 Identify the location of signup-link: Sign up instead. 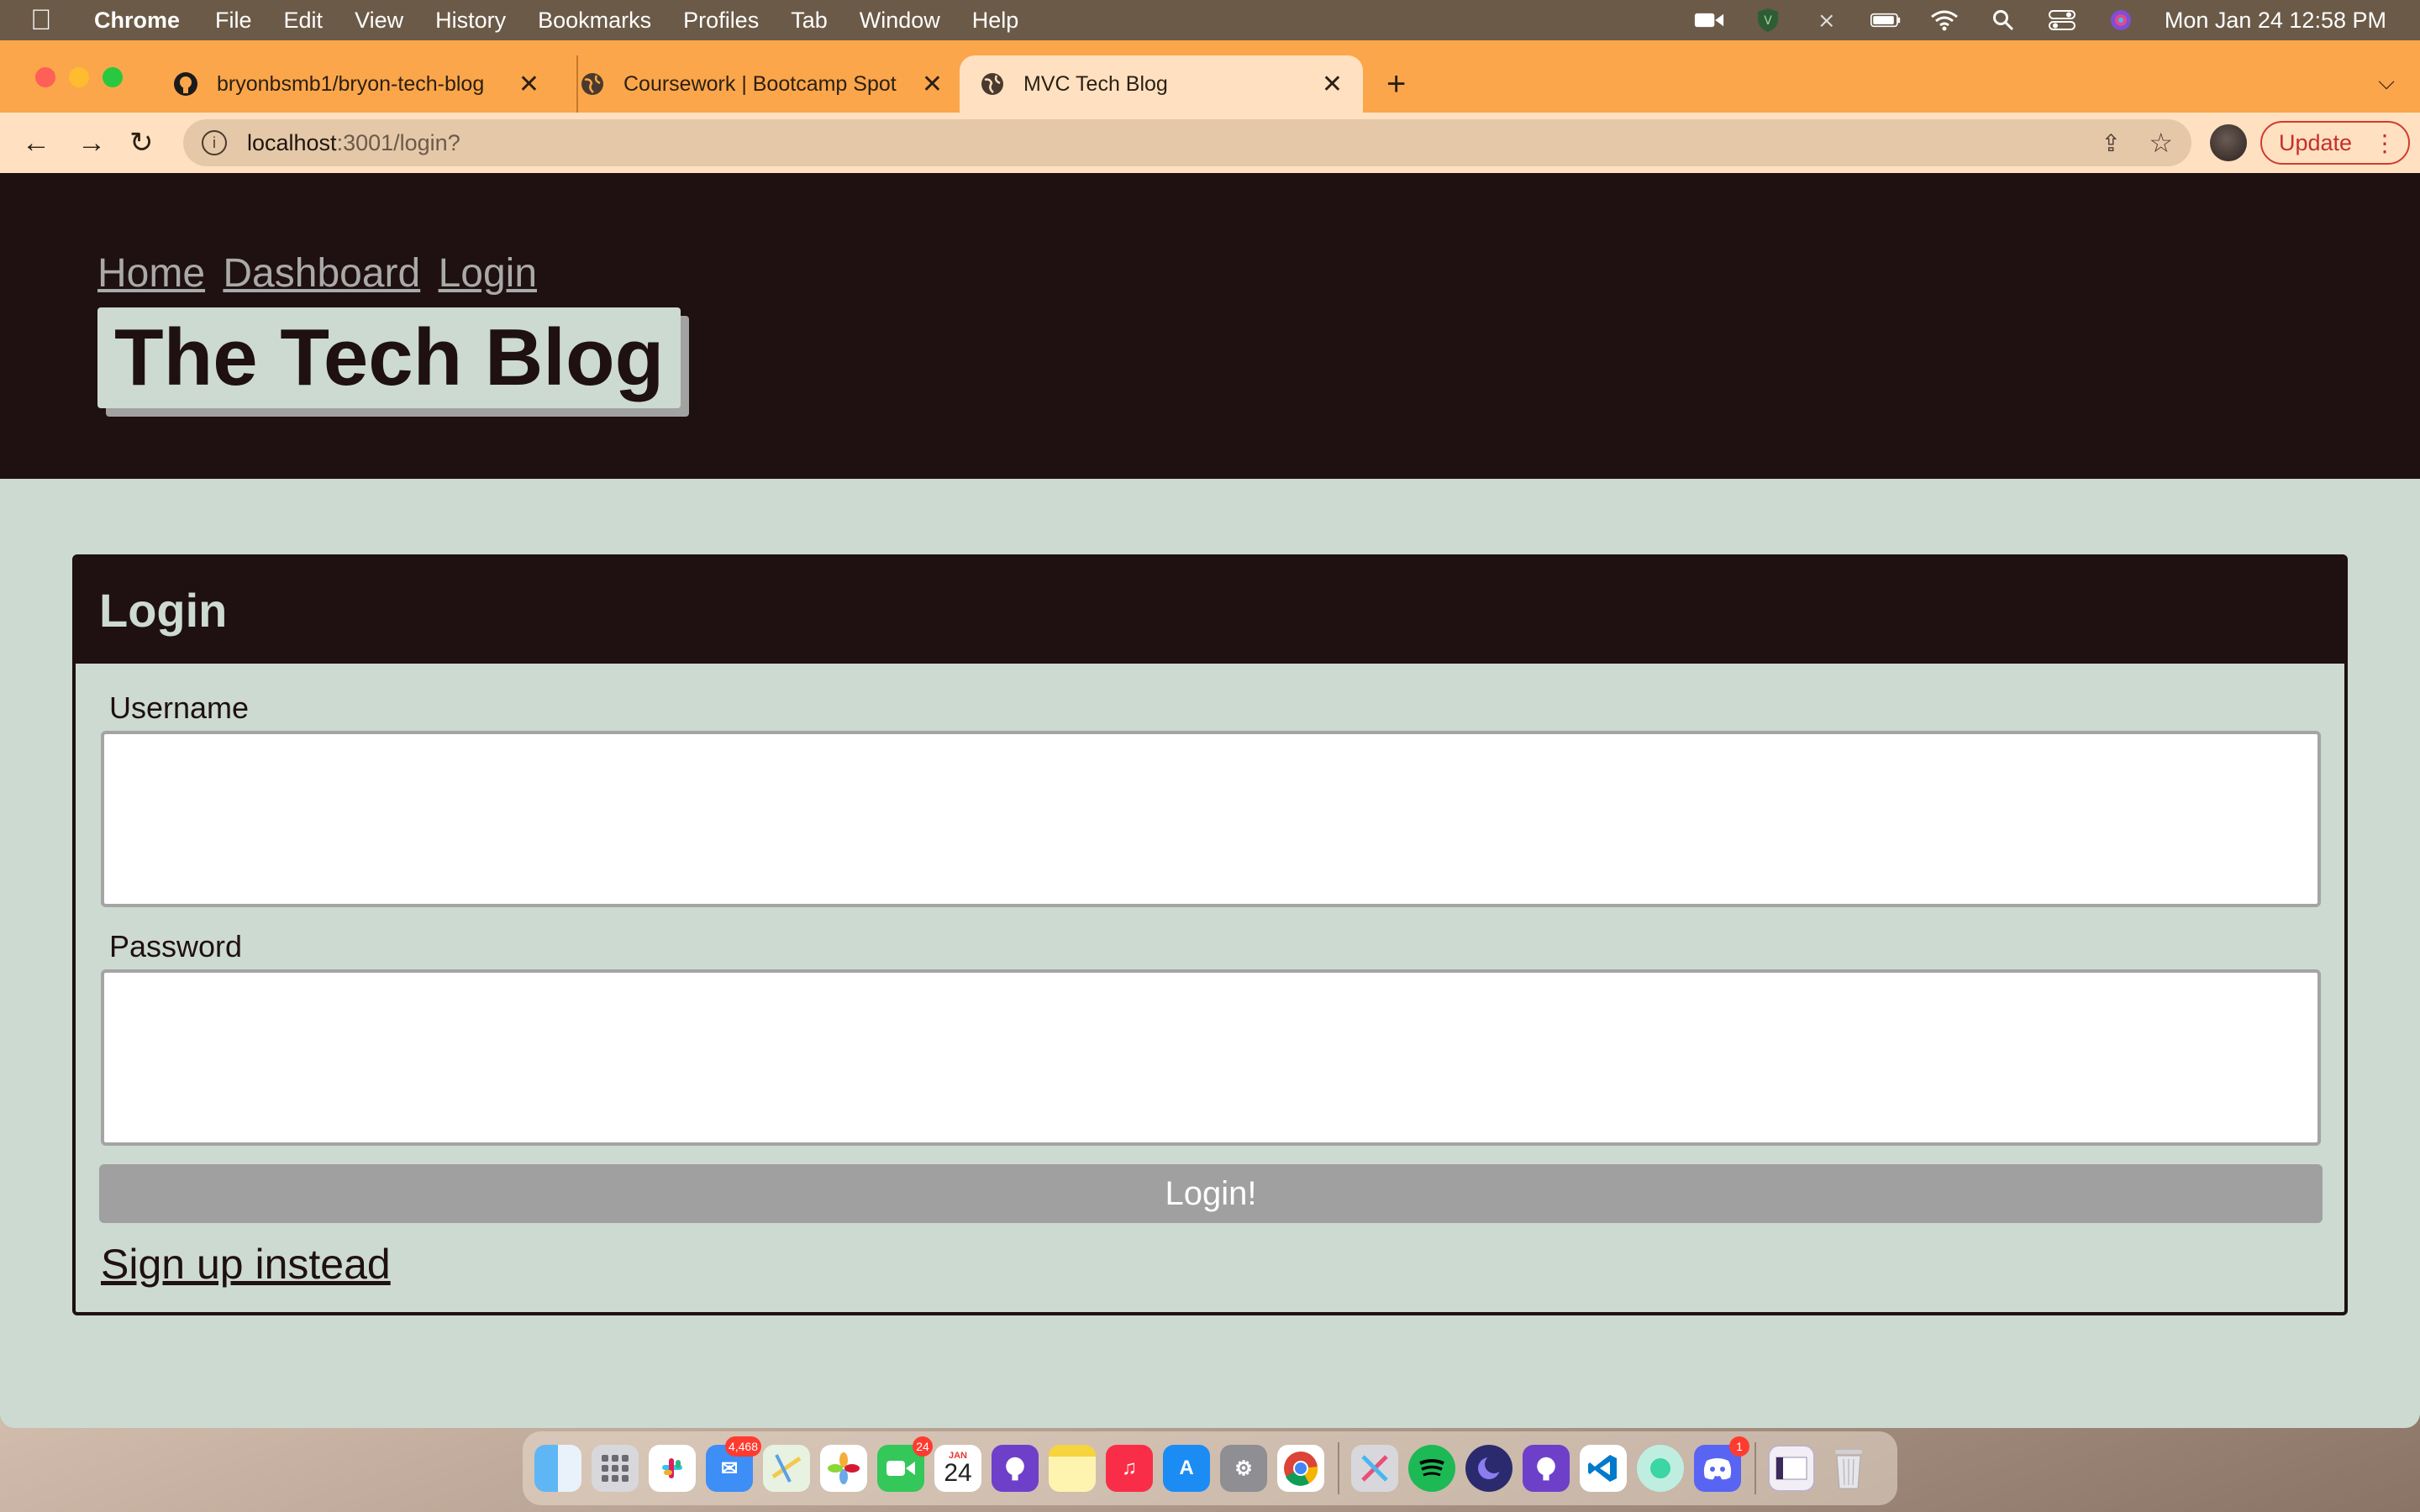
(246, 1264).